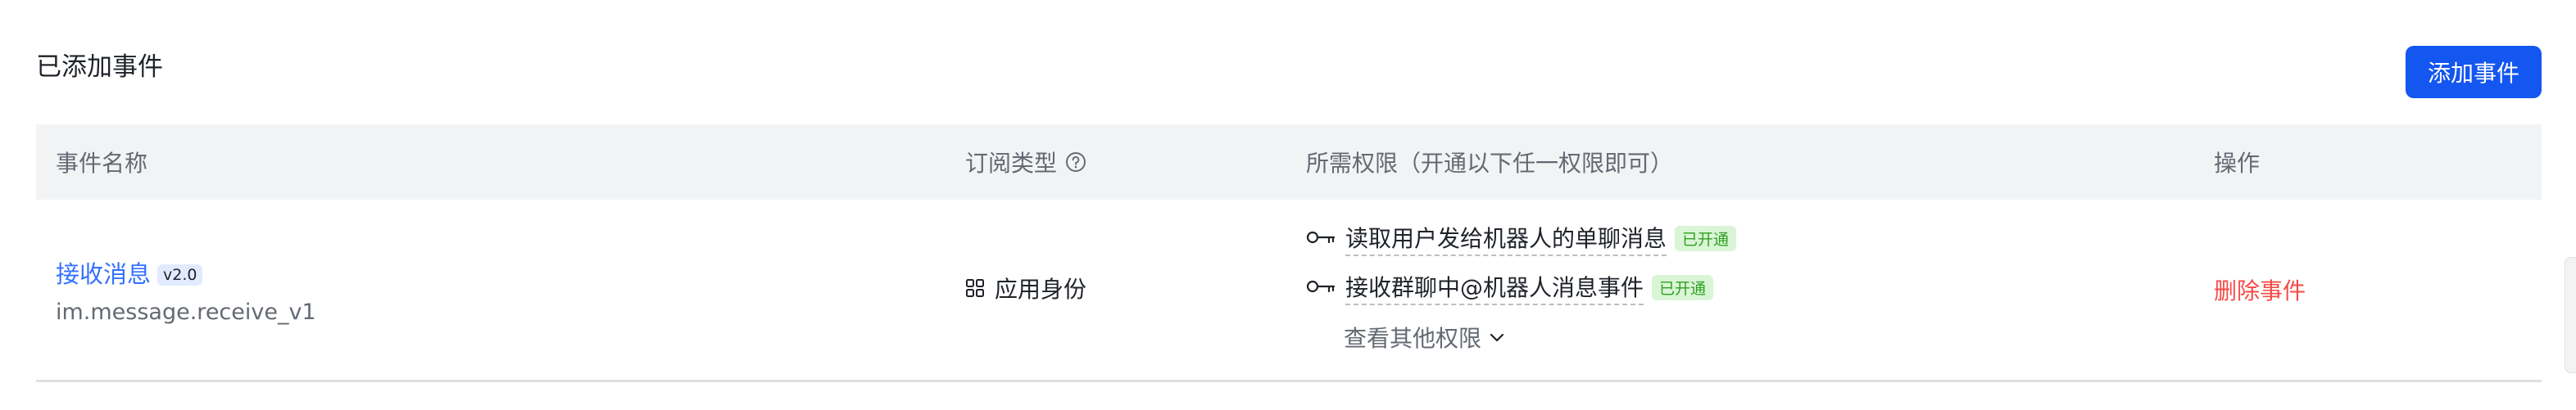 This screenshot has width=2576, height=410. What do you see at coordinates (180, 275) in the screenshot?
I see `version-badge: v2.0` at bounding box center [180, 275].